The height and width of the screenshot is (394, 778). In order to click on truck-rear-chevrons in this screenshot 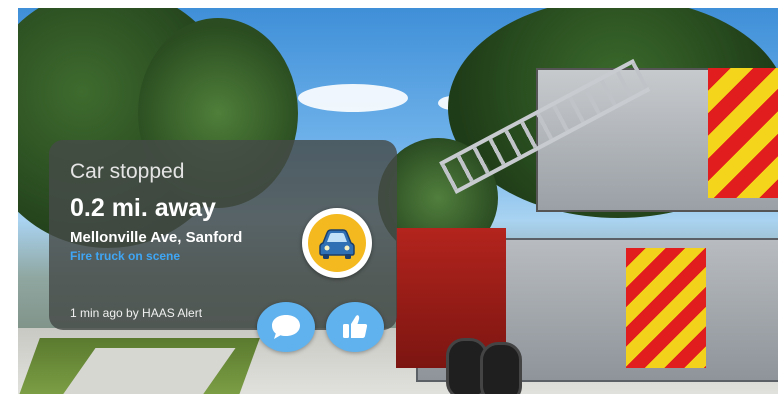, I will do `click(666, 308)`.